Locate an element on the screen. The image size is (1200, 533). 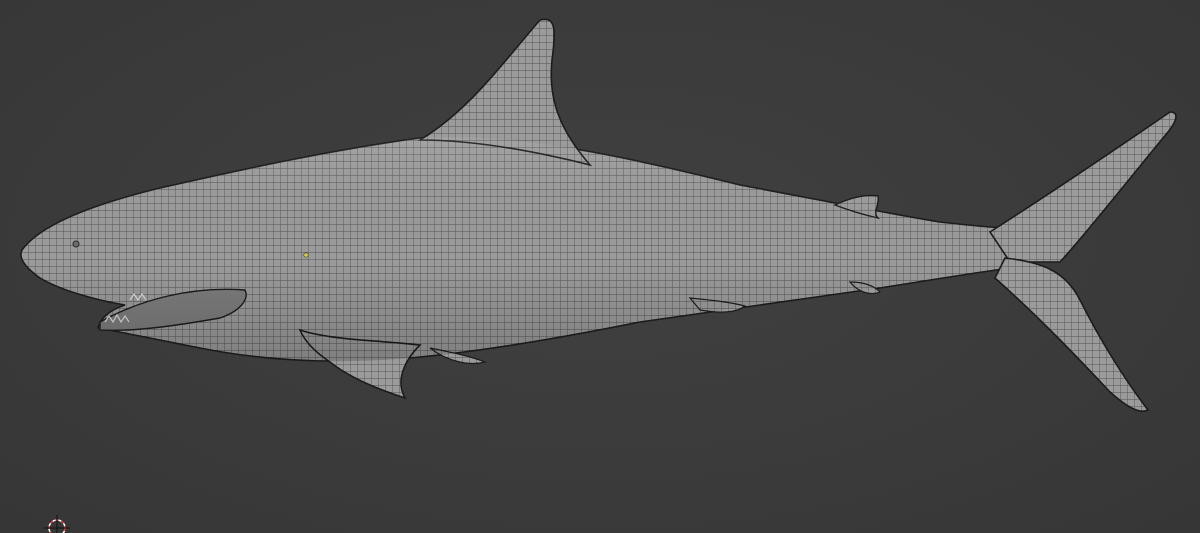
tail-upper-lobe is located at coordinates (1082, 187).